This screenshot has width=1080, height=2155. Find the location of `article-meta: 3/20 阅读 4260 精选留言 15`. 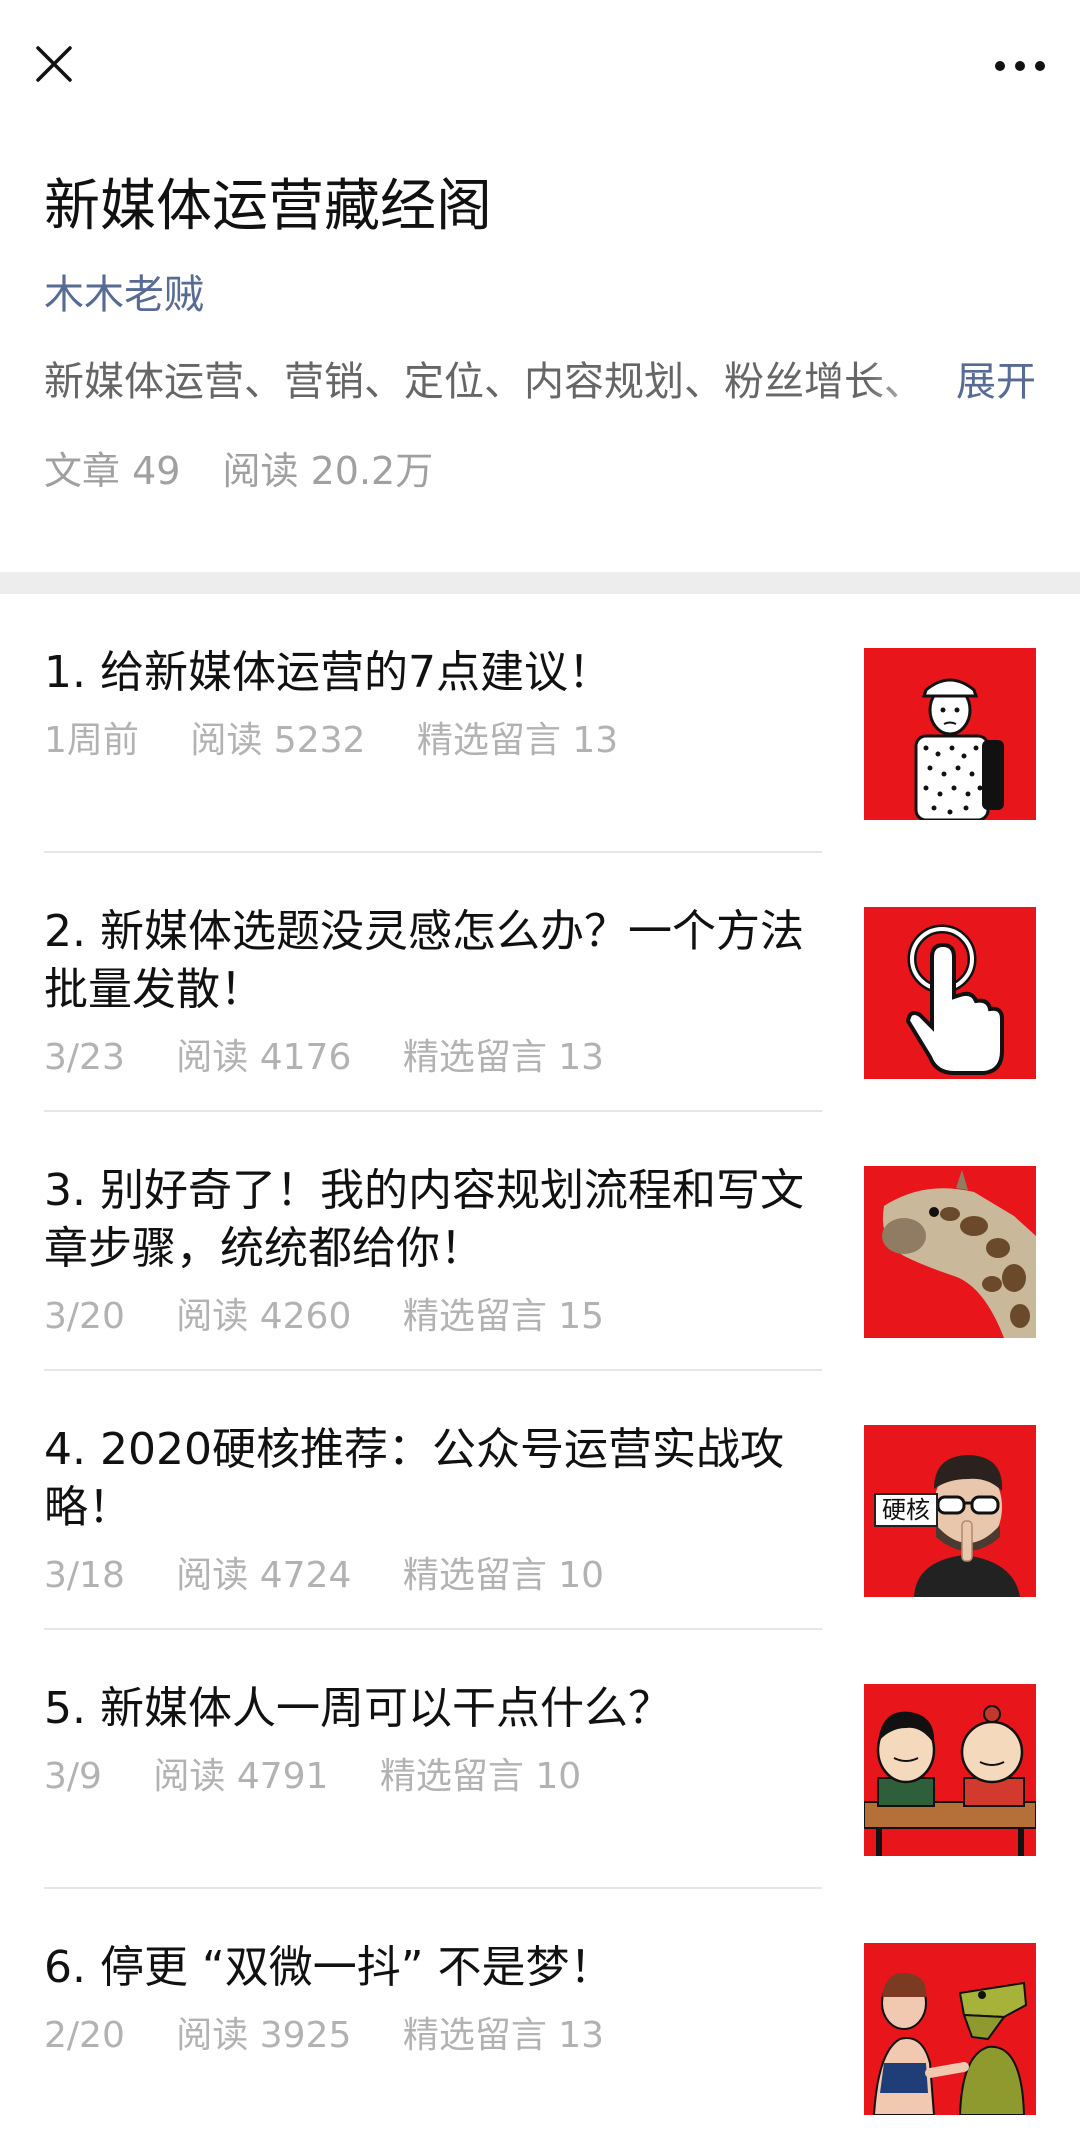

article-meta: 3/20 阅读 4260 精选留言 15 is located at coordinates (434, 1317).